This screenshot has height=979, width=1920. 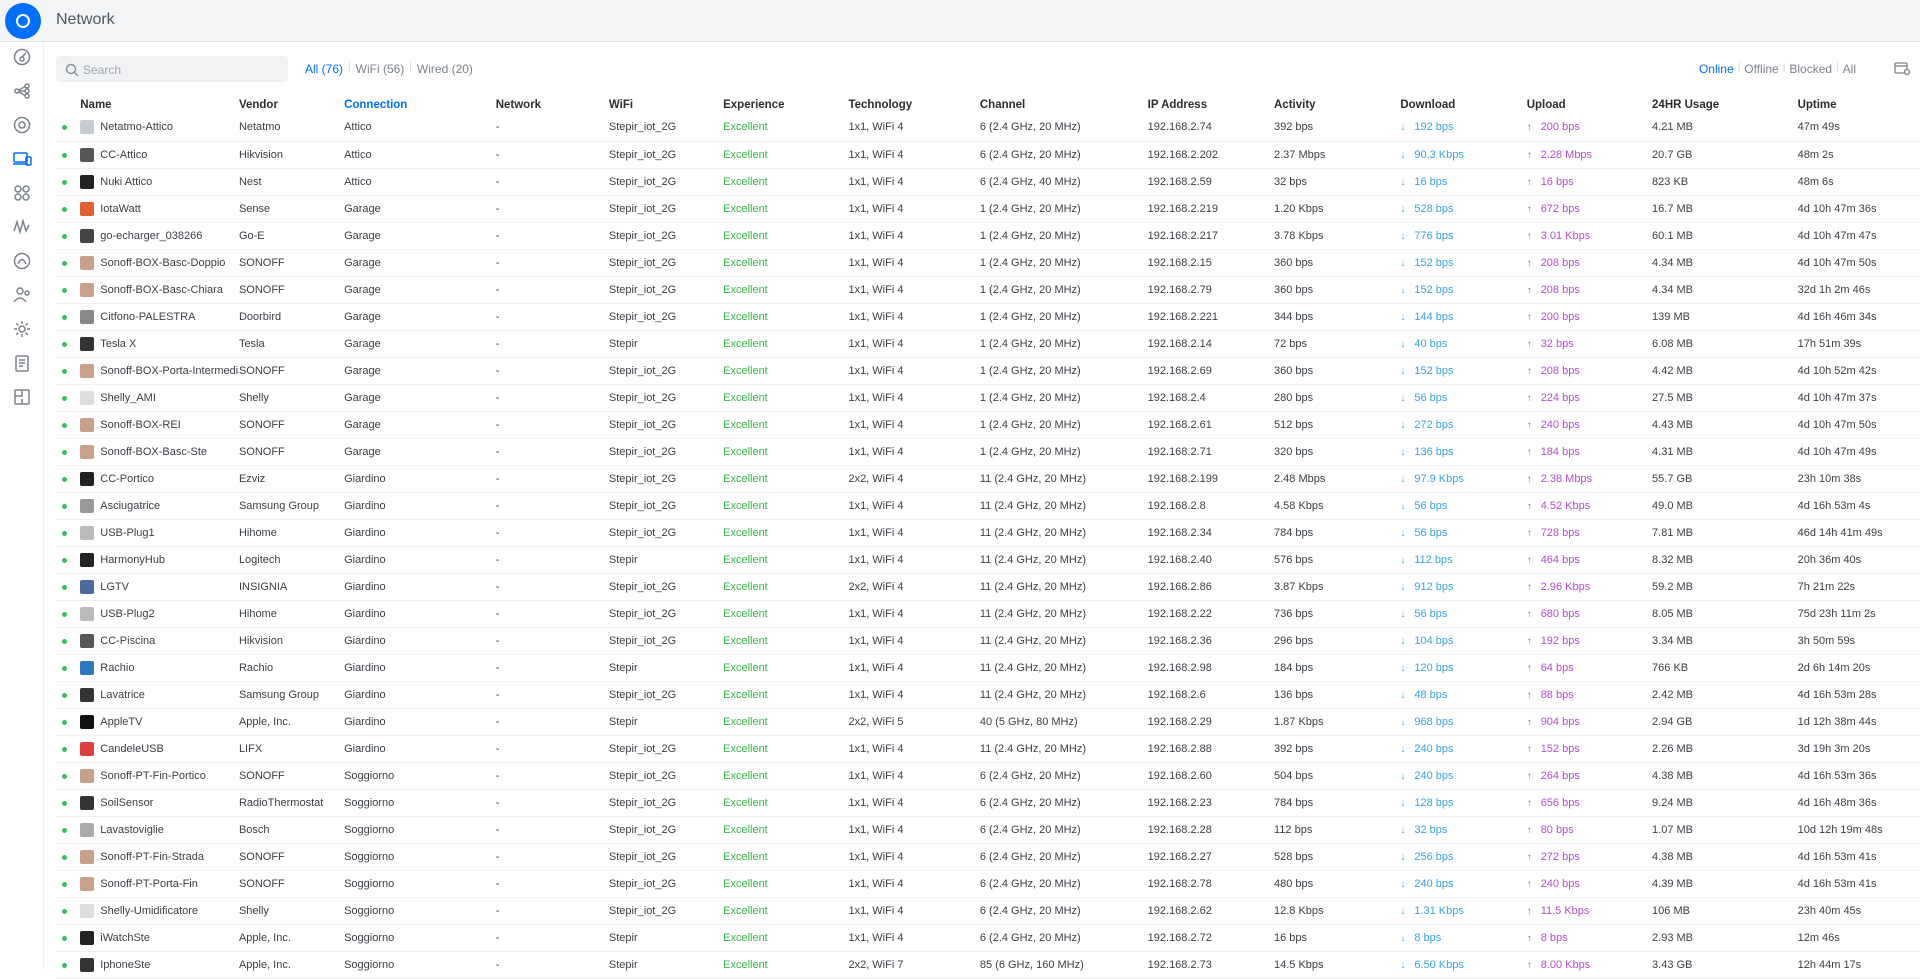 What do you see at coordinates (1337, 105) in the screenshot?
I see `header-activity: Activity` at bounding box center [1337, 105].